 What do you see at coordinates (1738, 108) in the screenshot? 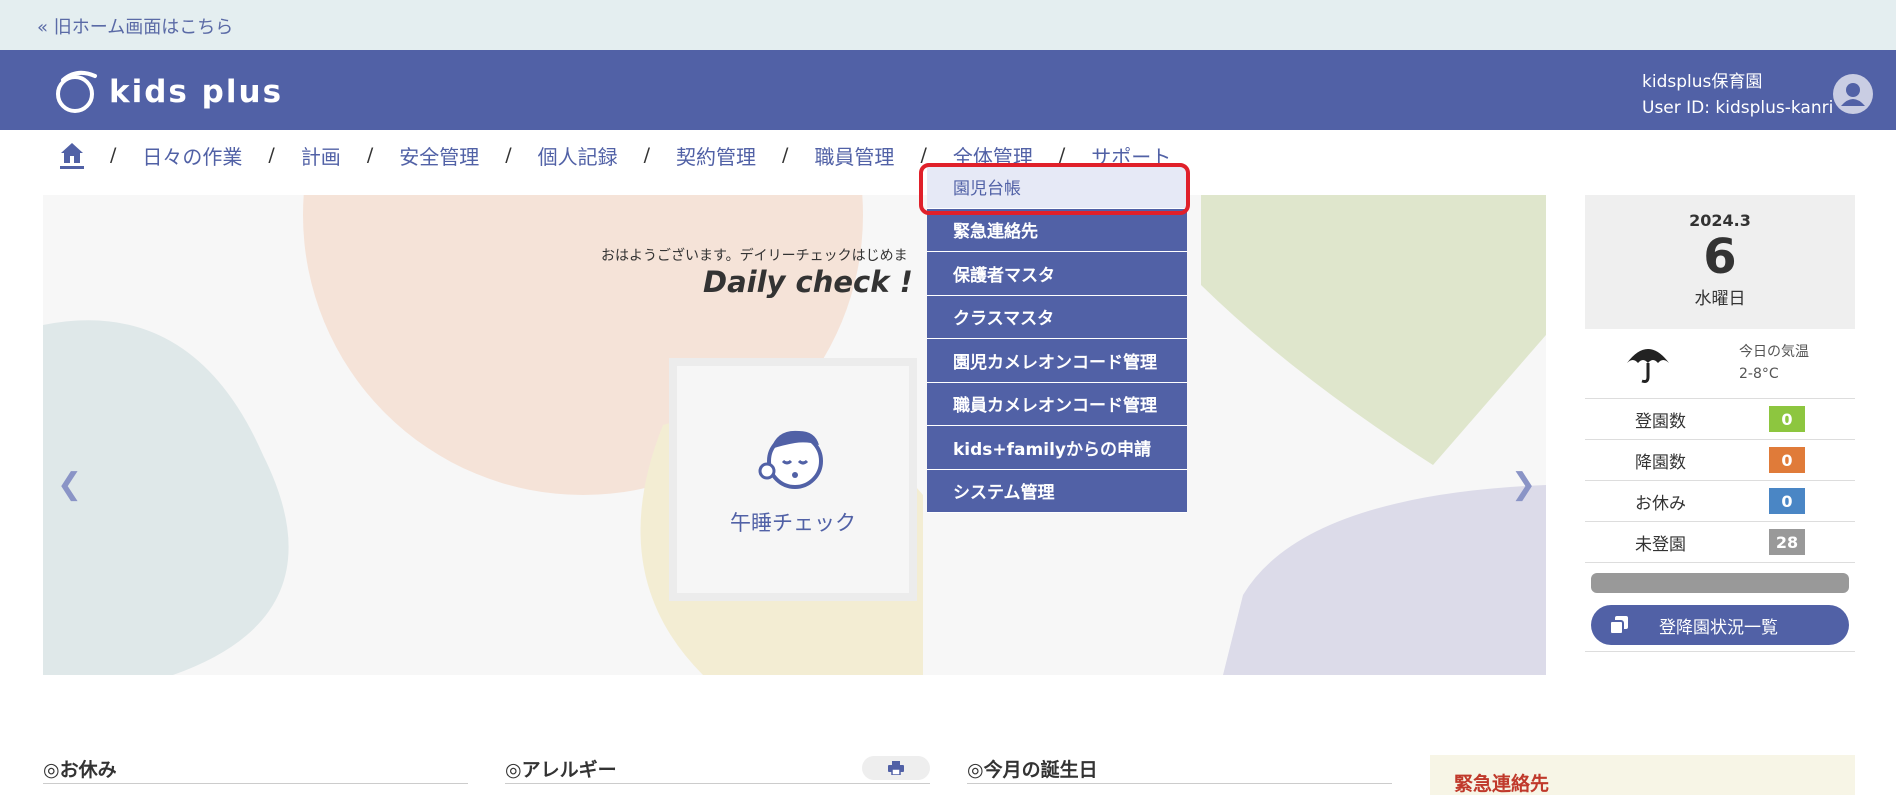
I see `user-id: User ID: kidsplus-kanri` at bounding box center [1738, 108].